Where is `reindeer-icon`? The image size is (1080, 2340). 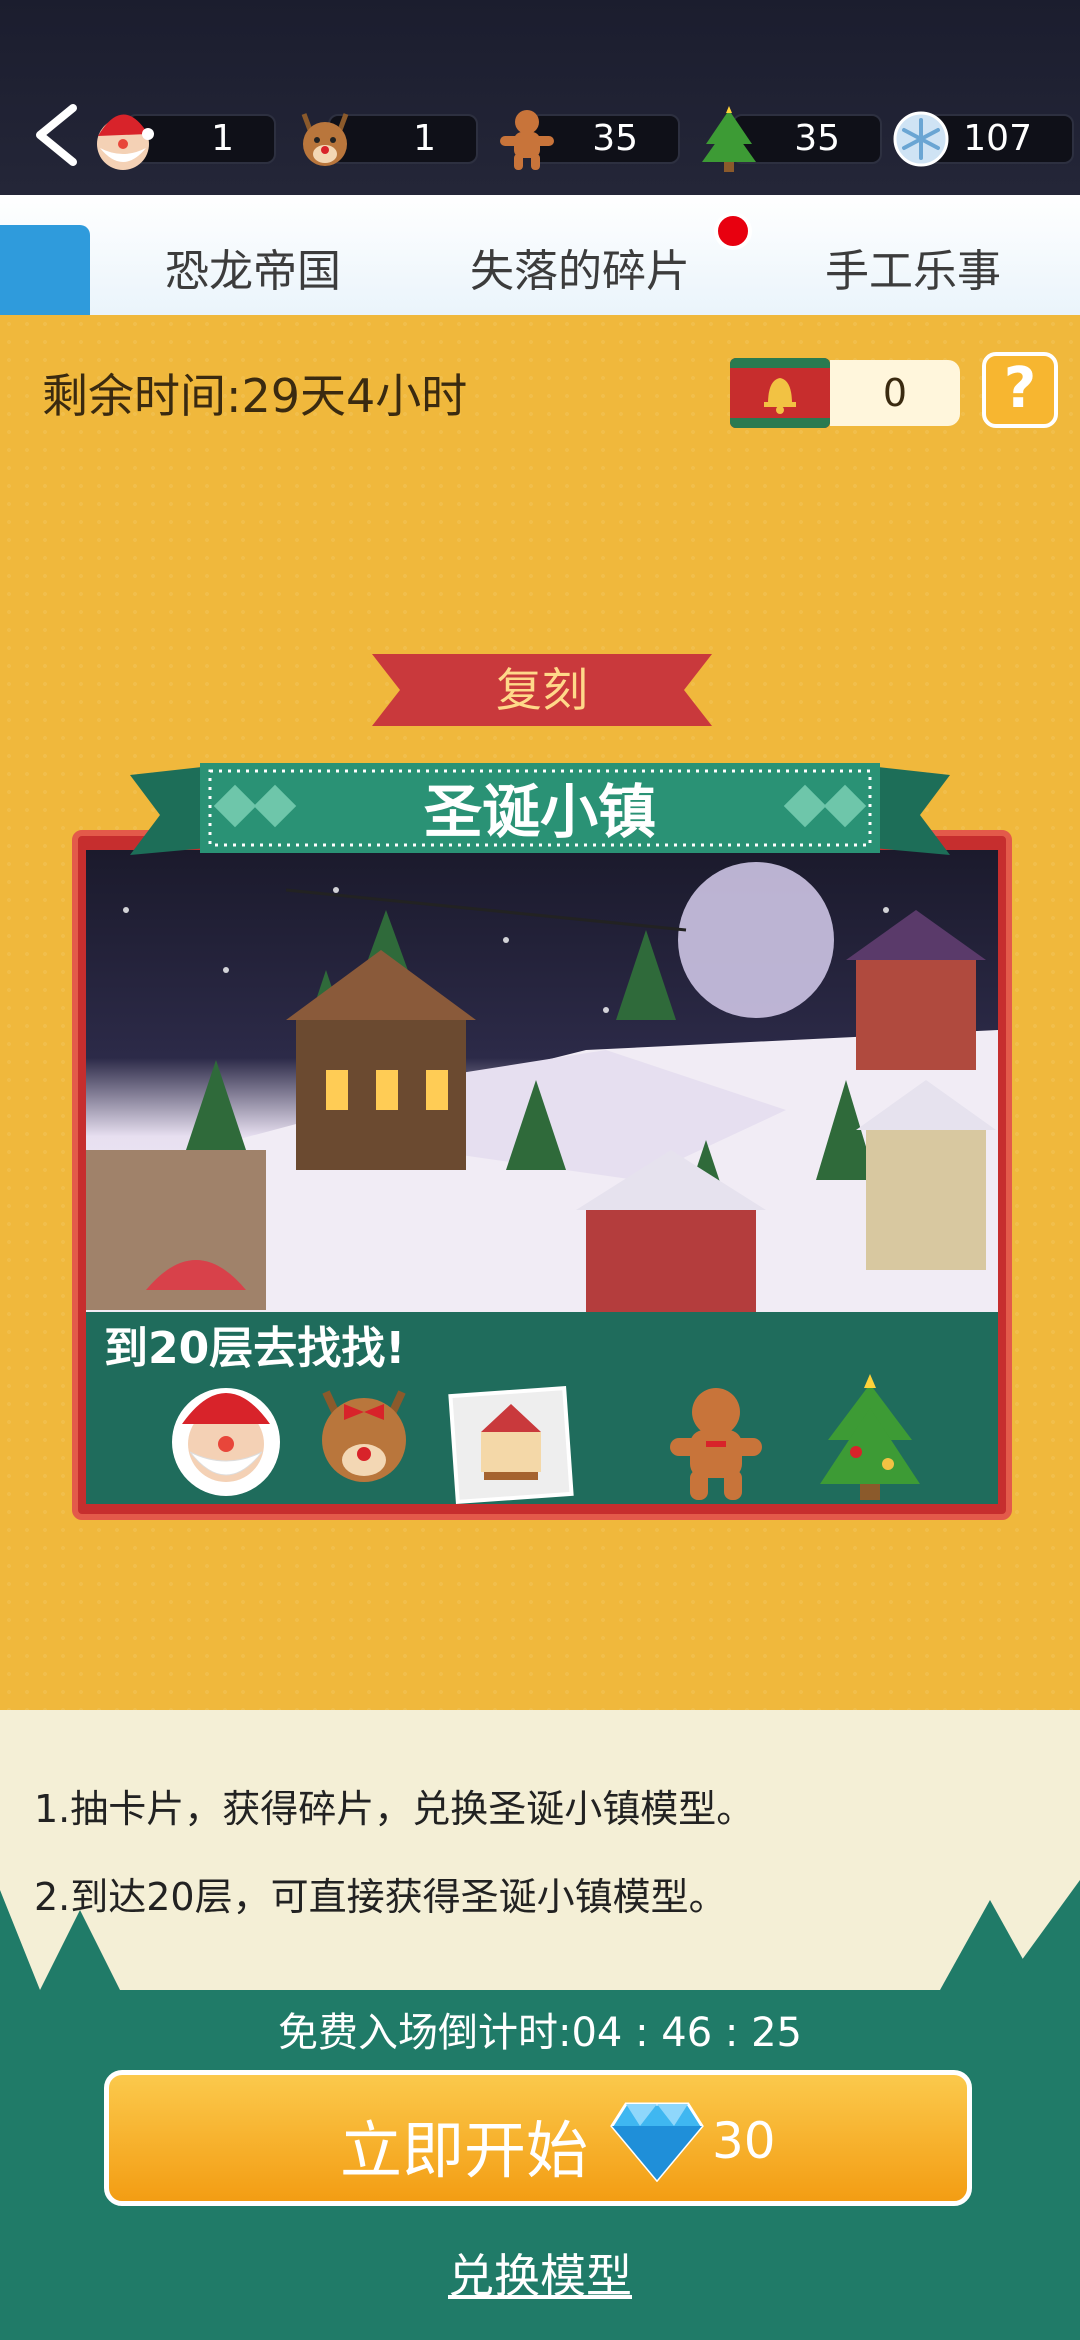
reindeer-icon is located at coordinates (325, 139).